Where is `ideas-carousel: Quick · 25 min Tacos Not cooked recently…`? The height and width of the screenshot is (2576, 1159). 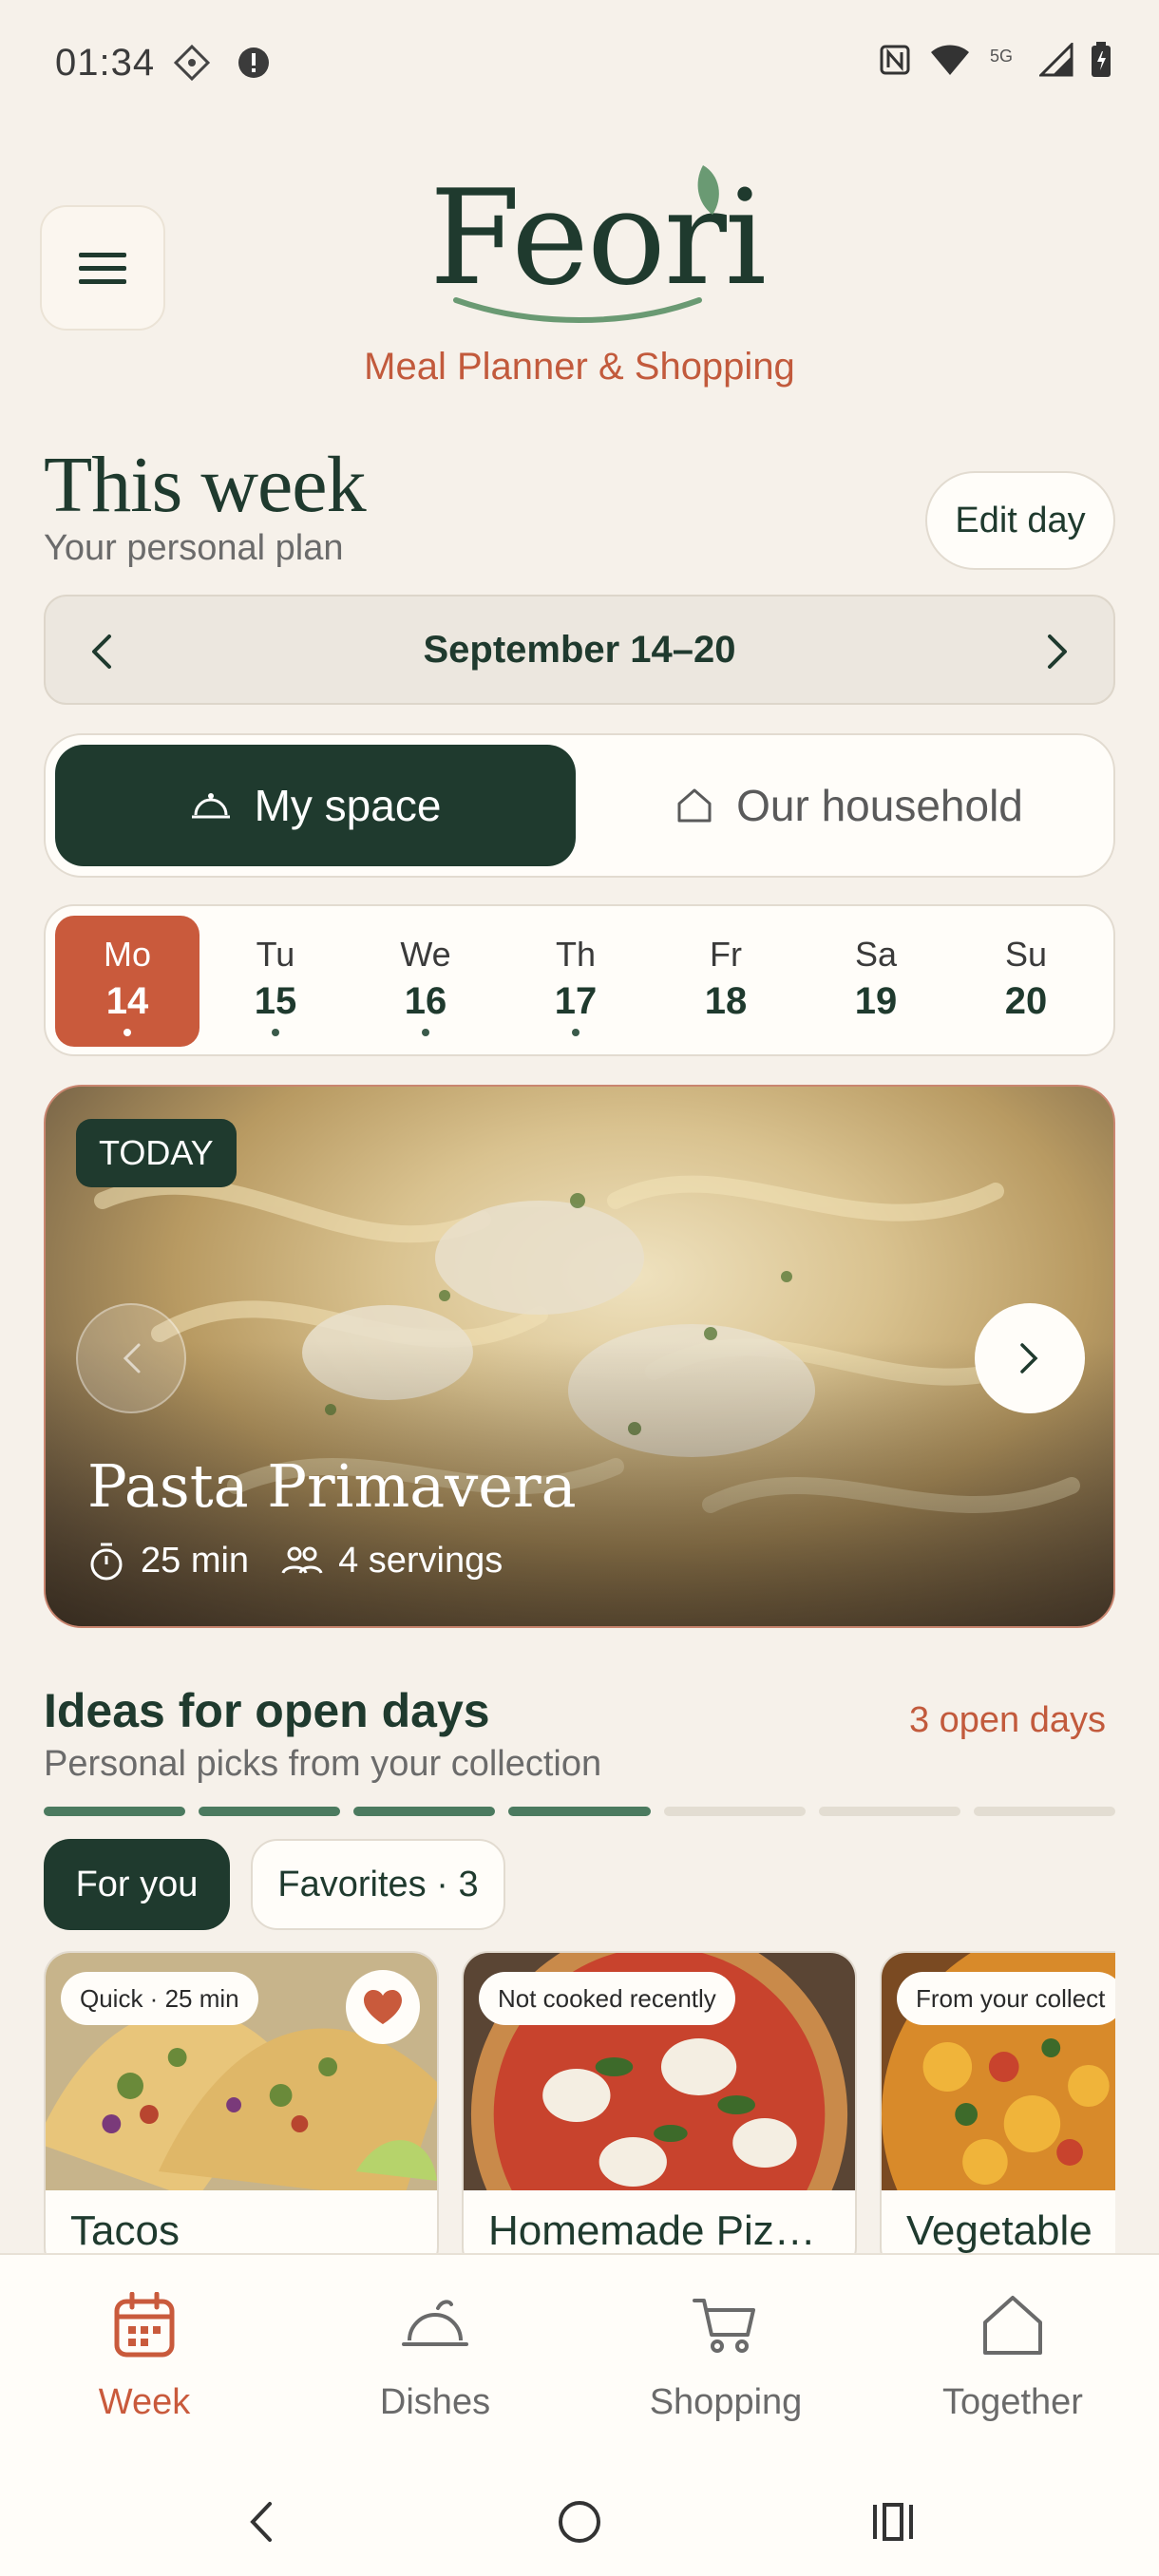
ideas-carousel: Quick · 25 min Tacos Not cooked recently… is located at coordinates (579, 2103).